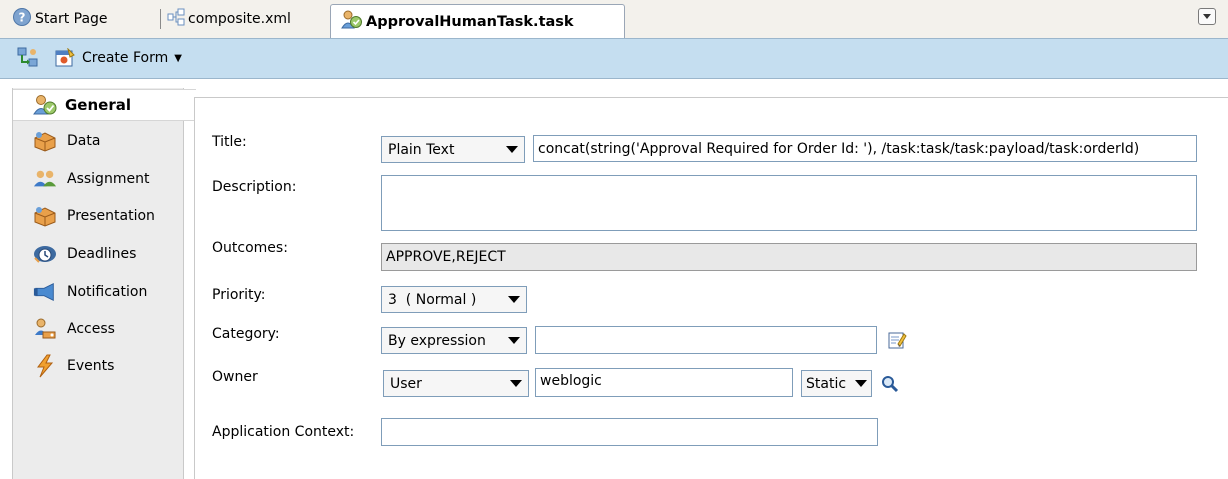  I want to click on priority-value: 3 ( Normal ), so click(432, 299).